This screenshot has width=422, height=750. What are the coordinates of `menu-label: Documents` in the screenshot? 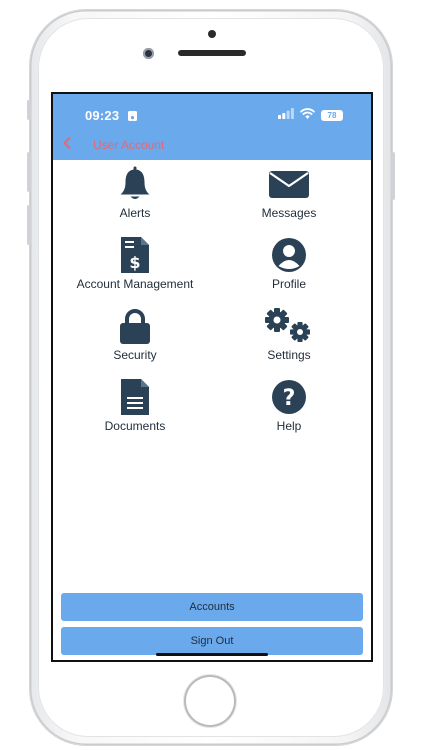 It's located at (135, 426).